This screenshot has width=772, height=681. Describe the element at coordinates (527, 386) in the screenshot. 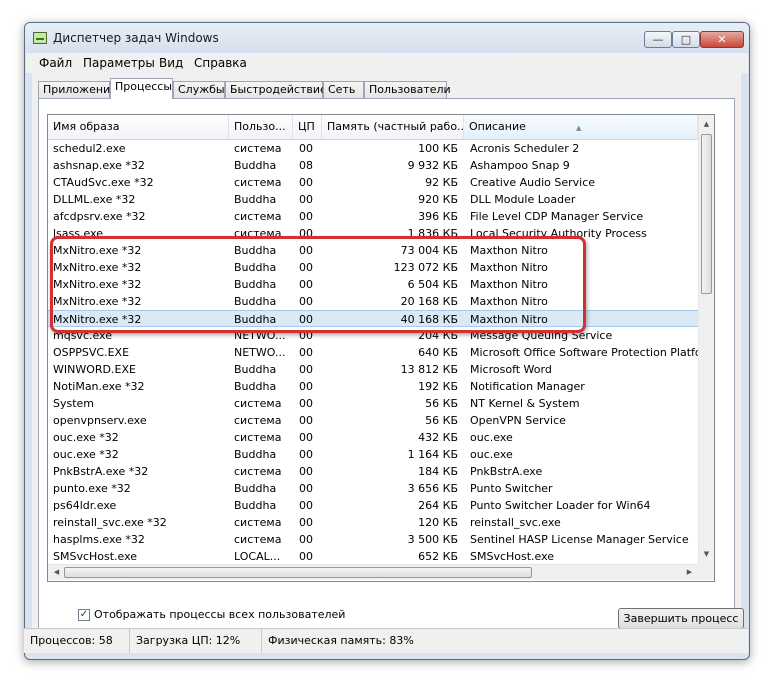

I see `cell-description: Notification Manager` at that location.